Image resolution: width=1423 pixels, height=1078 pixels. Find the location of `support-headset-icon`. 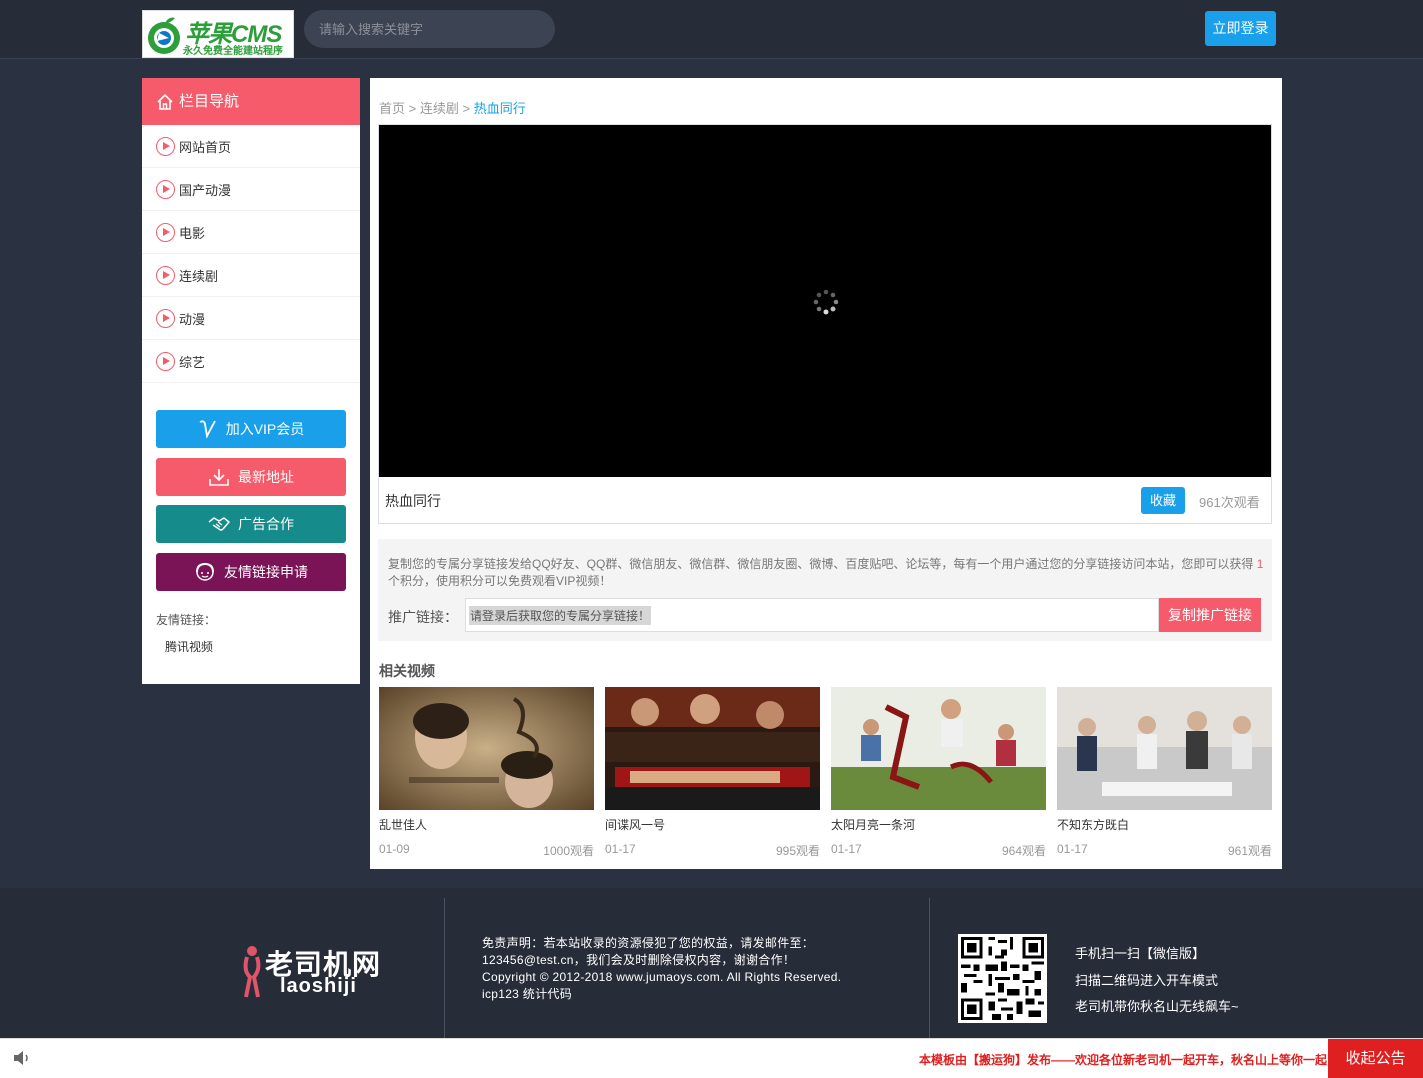

support-headset-icon is located at coordinates (205, 571).